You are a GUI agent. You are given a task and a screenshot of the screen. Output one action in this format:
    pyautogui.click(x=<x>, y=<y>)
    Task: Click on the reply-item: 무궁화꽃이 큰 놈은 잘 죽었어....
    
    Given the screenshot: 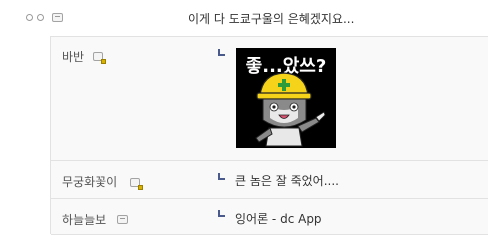 What is the action you would take?
    pyautogui.click(x=269, y=180)
    